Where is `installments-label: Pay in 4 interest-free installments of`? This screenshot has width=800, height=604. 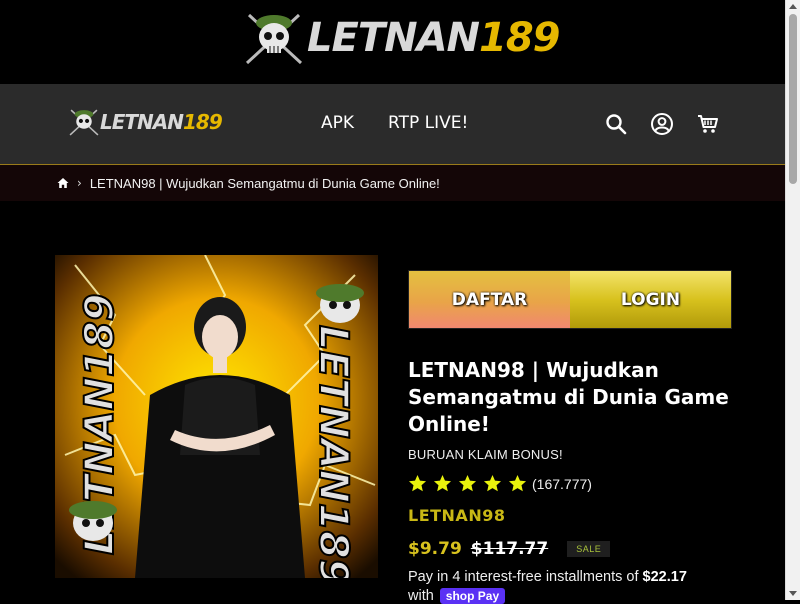 installments-label: Pay in 4 interest-free installments of is located at coordinates (525, 577).